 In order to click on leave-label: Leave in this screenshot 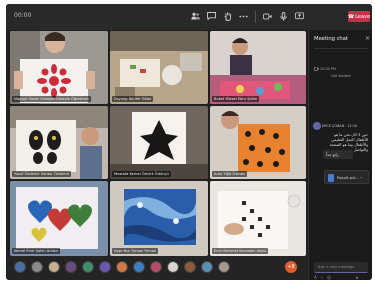, I will do `click(363, 16)`.